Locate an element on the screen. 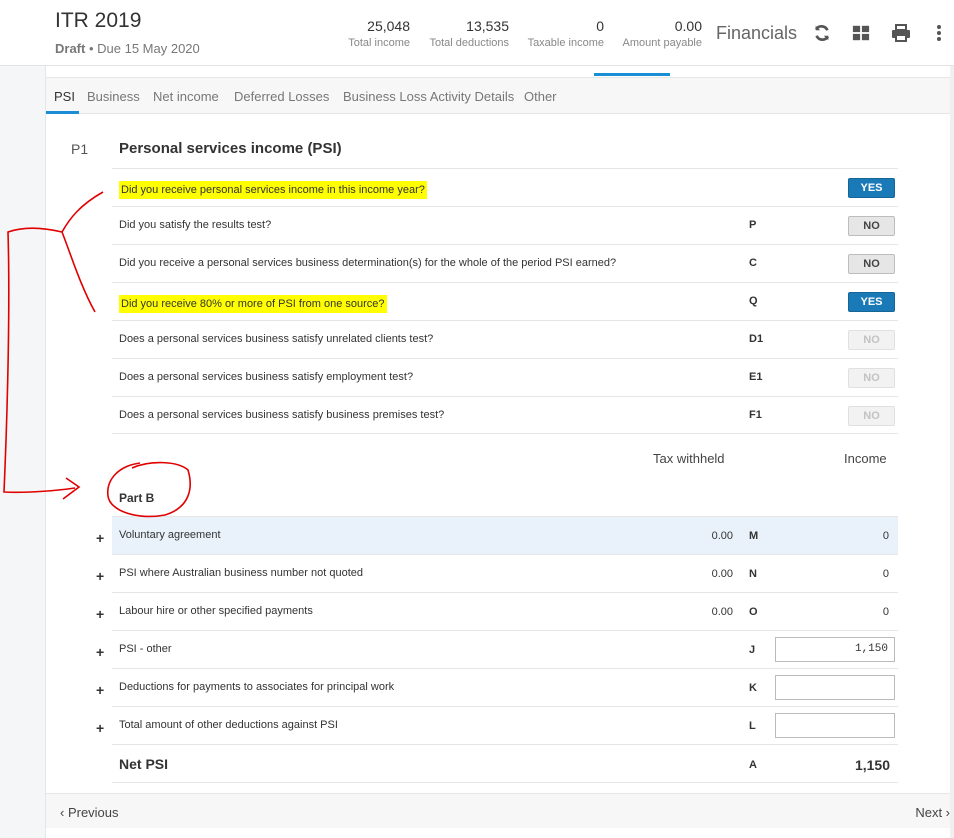 The height and width of the screenshot is (838, 954). row-label: Voluntary agreement is located at coordinates (170, 535).